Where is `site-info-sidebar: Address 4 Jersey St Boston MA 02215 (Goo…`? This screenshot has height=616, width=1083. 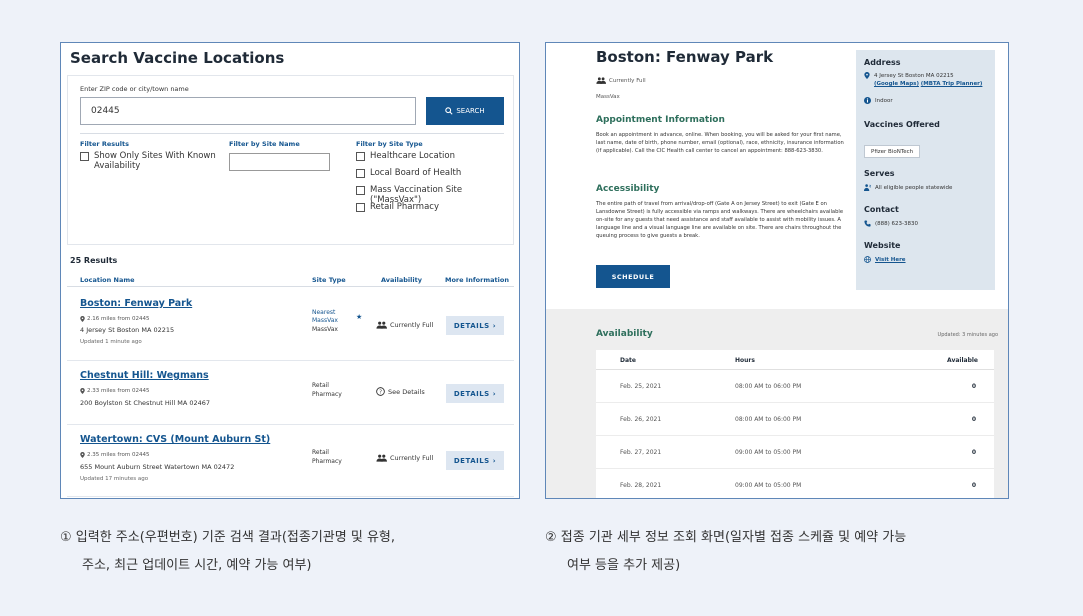
site-info-sidebar: Address 4 Jersey St Boston MA 02215 (Goo… is located at coordinates (925, 170).